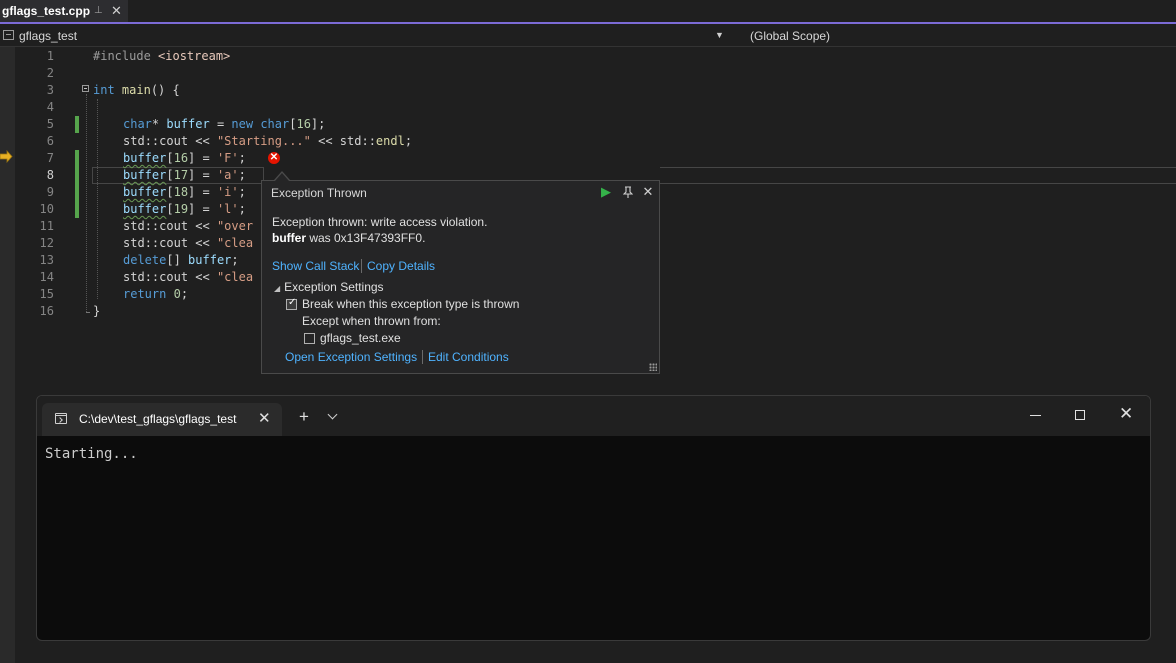 The width and height of the screenshot is (1176, 663). I want to click on break-when-thrown-checkbox: ✓, so click(291, 303).